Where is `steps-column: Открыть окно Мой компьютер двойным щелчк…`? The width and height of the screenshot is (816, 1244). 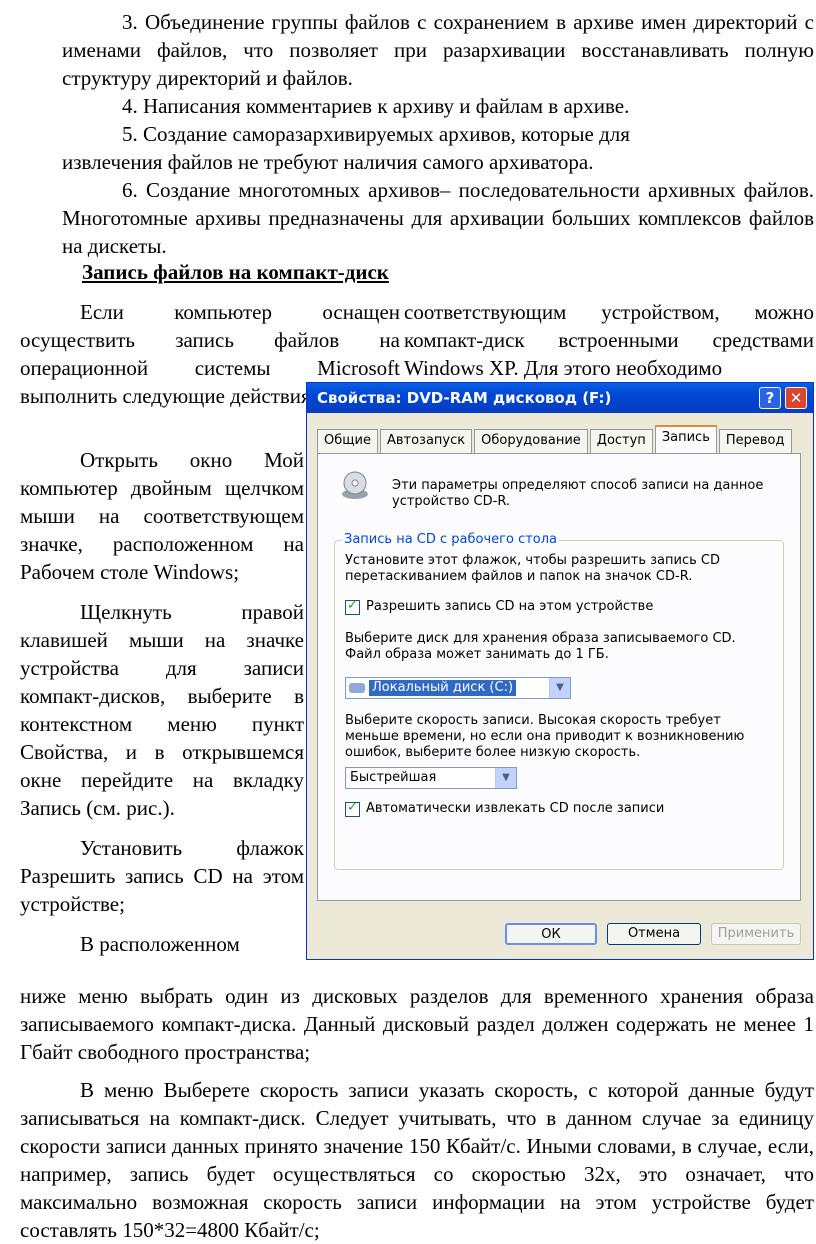
steps-column: Открыть окно Мой компьютер двойным щелчк… is located at coordinates (162, 702).